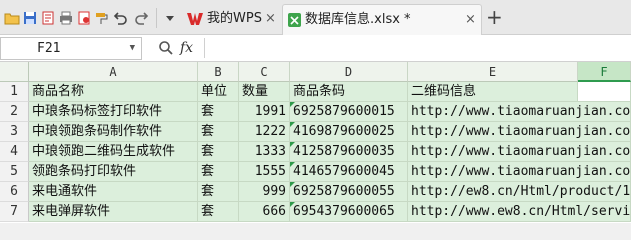 The height and width of the screenshot is (240, 631). What do you see at coordinates (84, 18) in the screenshot?
I see `export-pdf-icon` at bounding box center [84, 18].